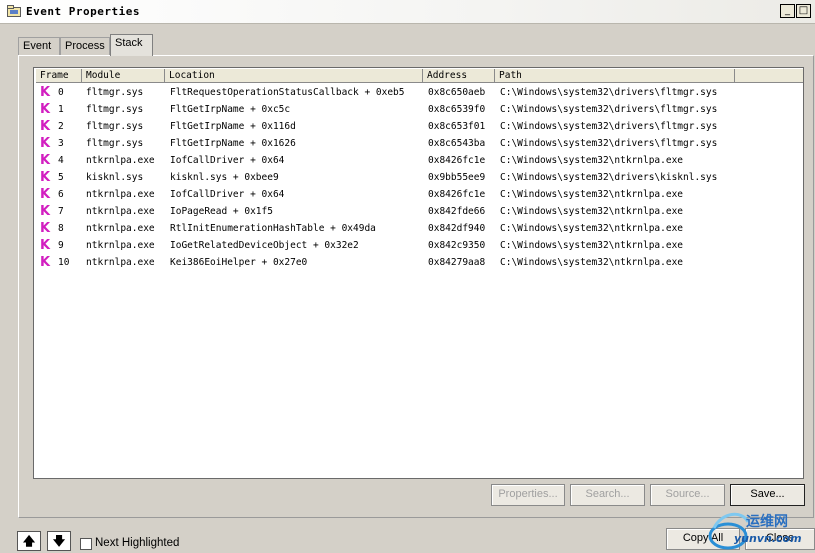  Describe the element at coordinates (61, 92) in the screenshot. I see `cell-frame: 0` at that location.